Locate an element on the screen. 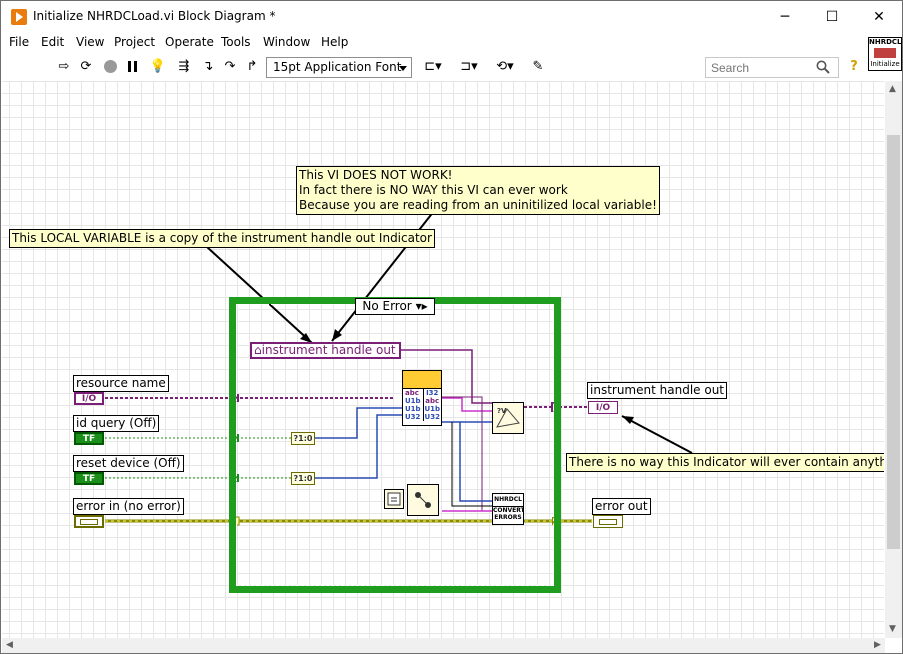 Image resolution: width=903 pixels, height=654 pixels. error-node-line-2: CONVERT is located at coordinates (508, 510).